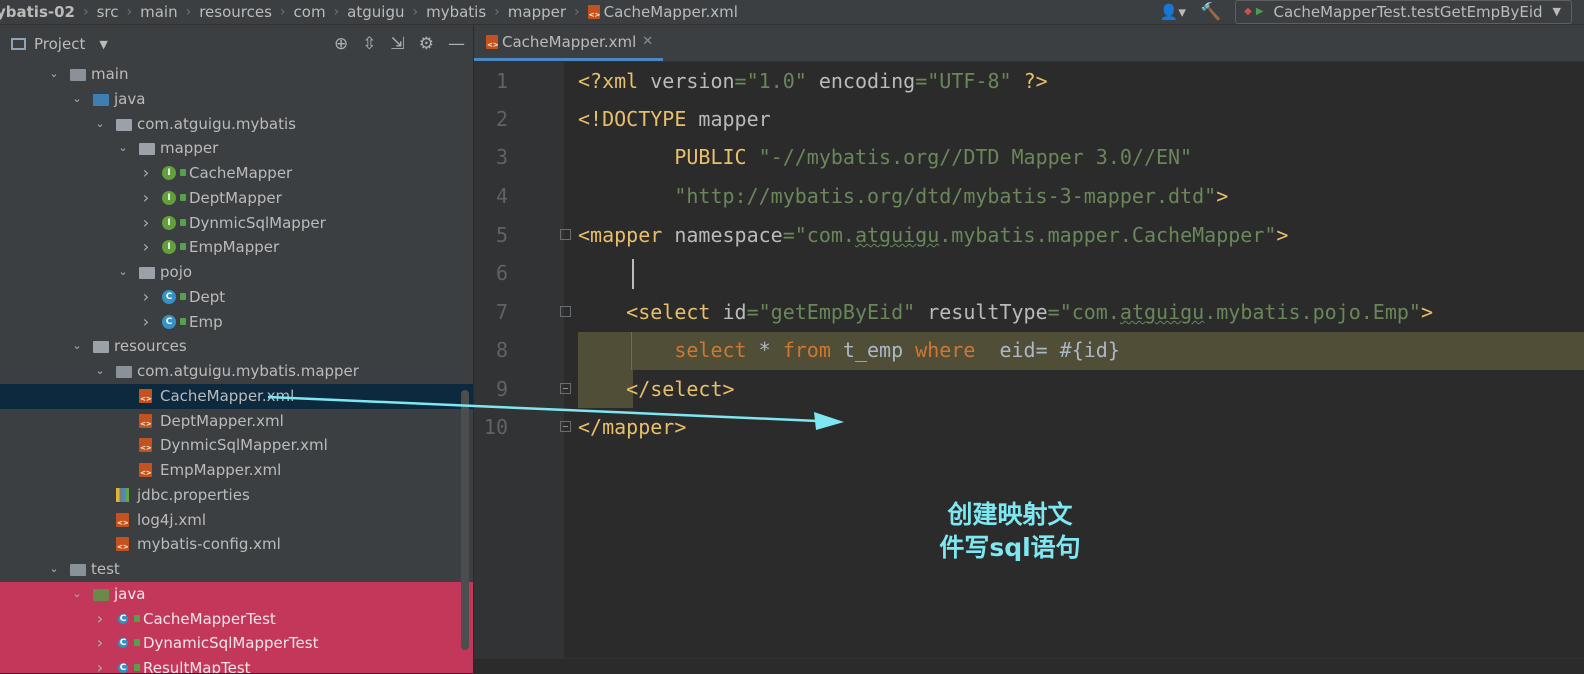  I want to click on tree-item: mybatis-config.xml, so click(236, 544).